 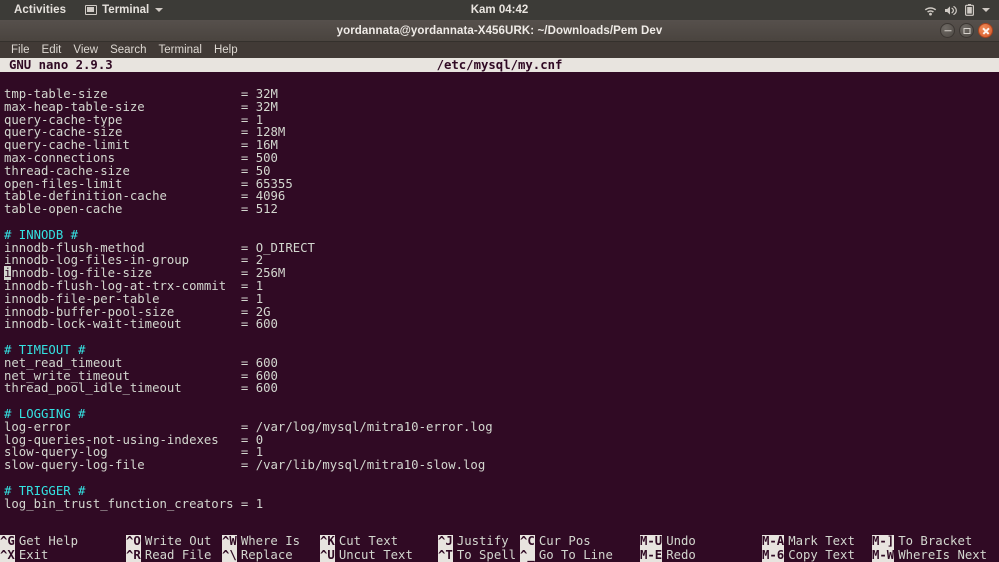 What do you see at coordinates (527, 541) in the screenshot?
I see `shortcut-key: ^C` at bounding box center [527, 541].